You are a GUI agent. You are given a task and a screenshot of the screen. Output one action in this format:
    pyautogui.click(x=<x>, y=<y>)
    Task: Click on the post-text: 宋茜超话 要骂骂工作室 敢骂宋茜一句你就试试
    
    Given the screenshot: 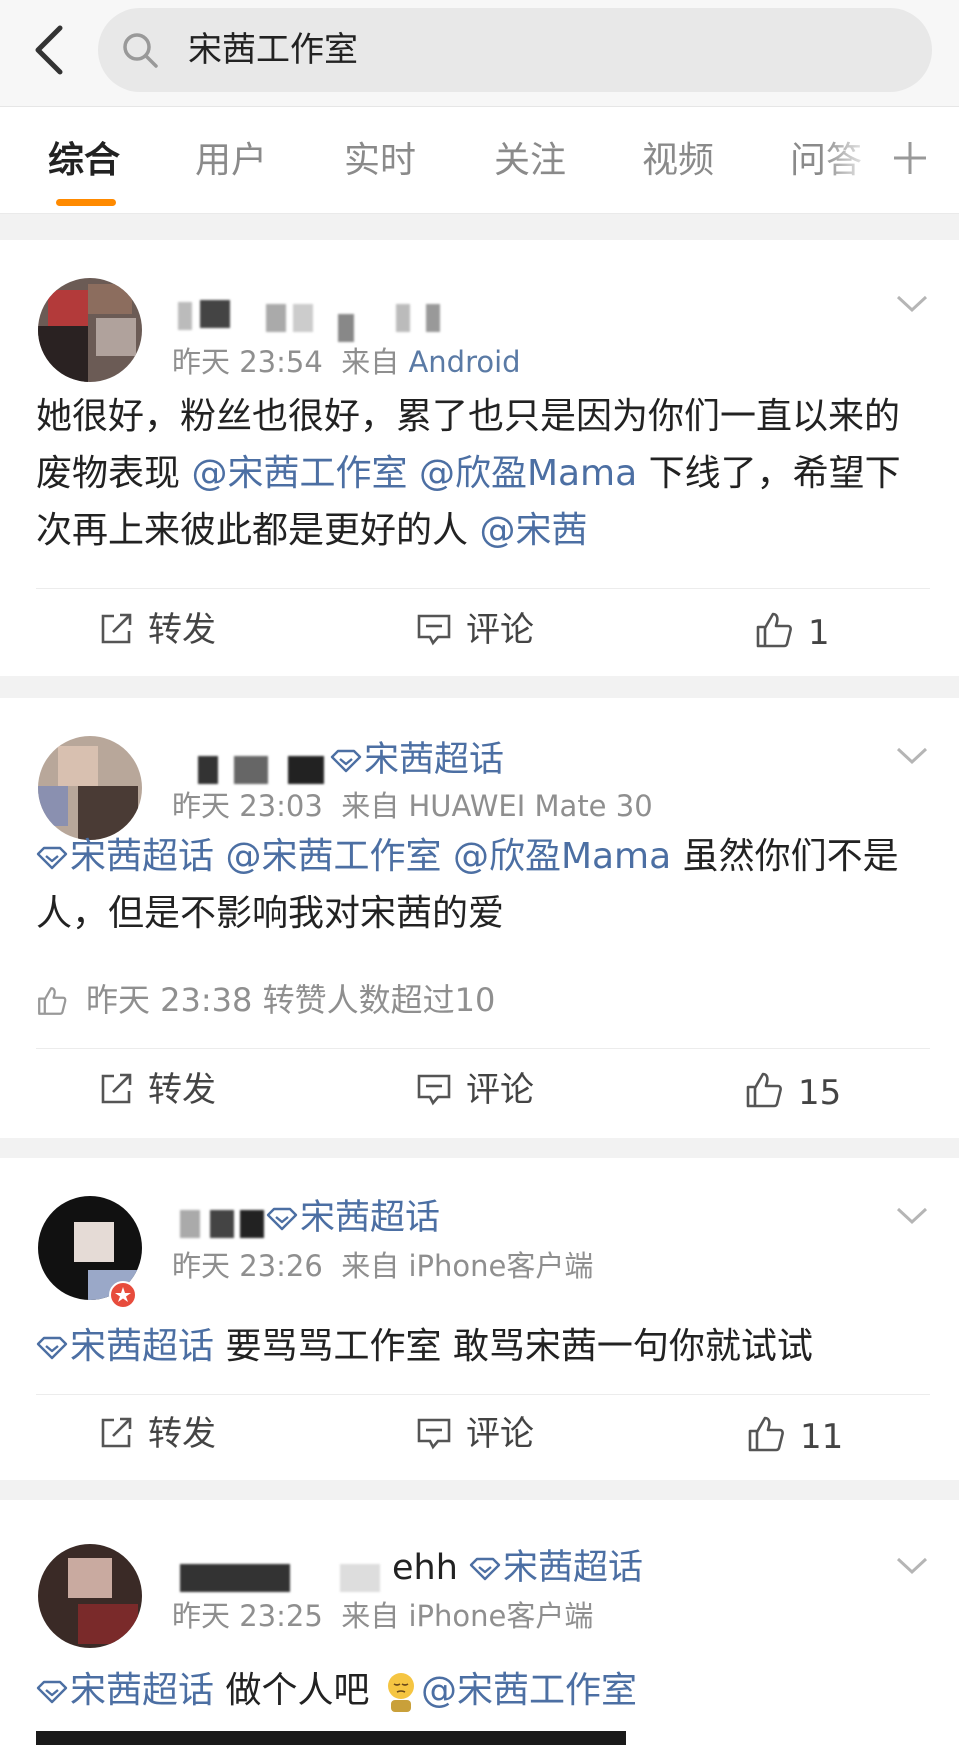 What is the action you would take?
    pyautogui.click(x=481, y=1346)
    